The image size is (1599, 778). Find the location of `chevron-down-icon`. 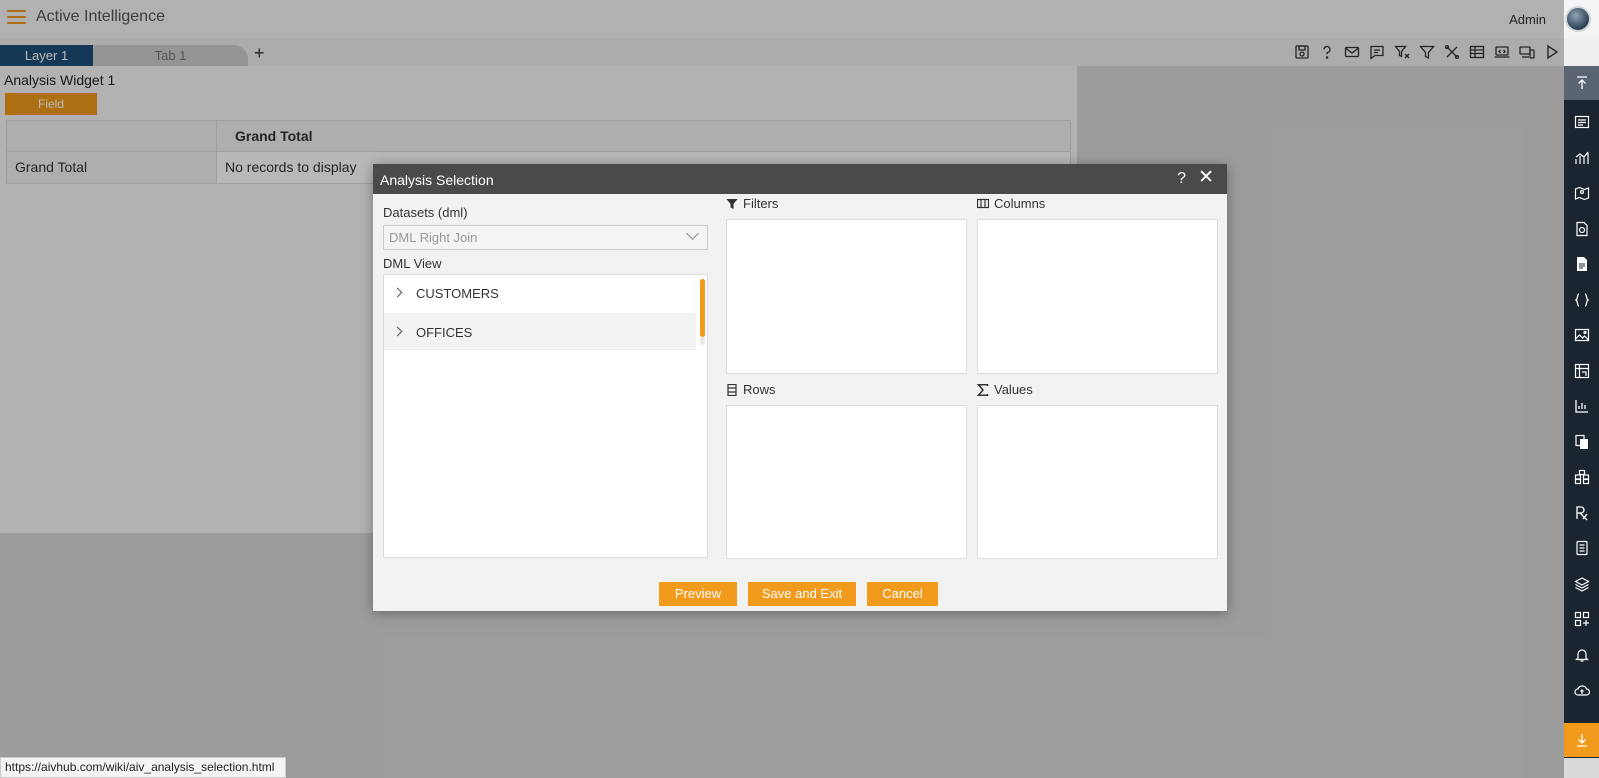

chevron-down-icon is located at coordinates (692, 233).